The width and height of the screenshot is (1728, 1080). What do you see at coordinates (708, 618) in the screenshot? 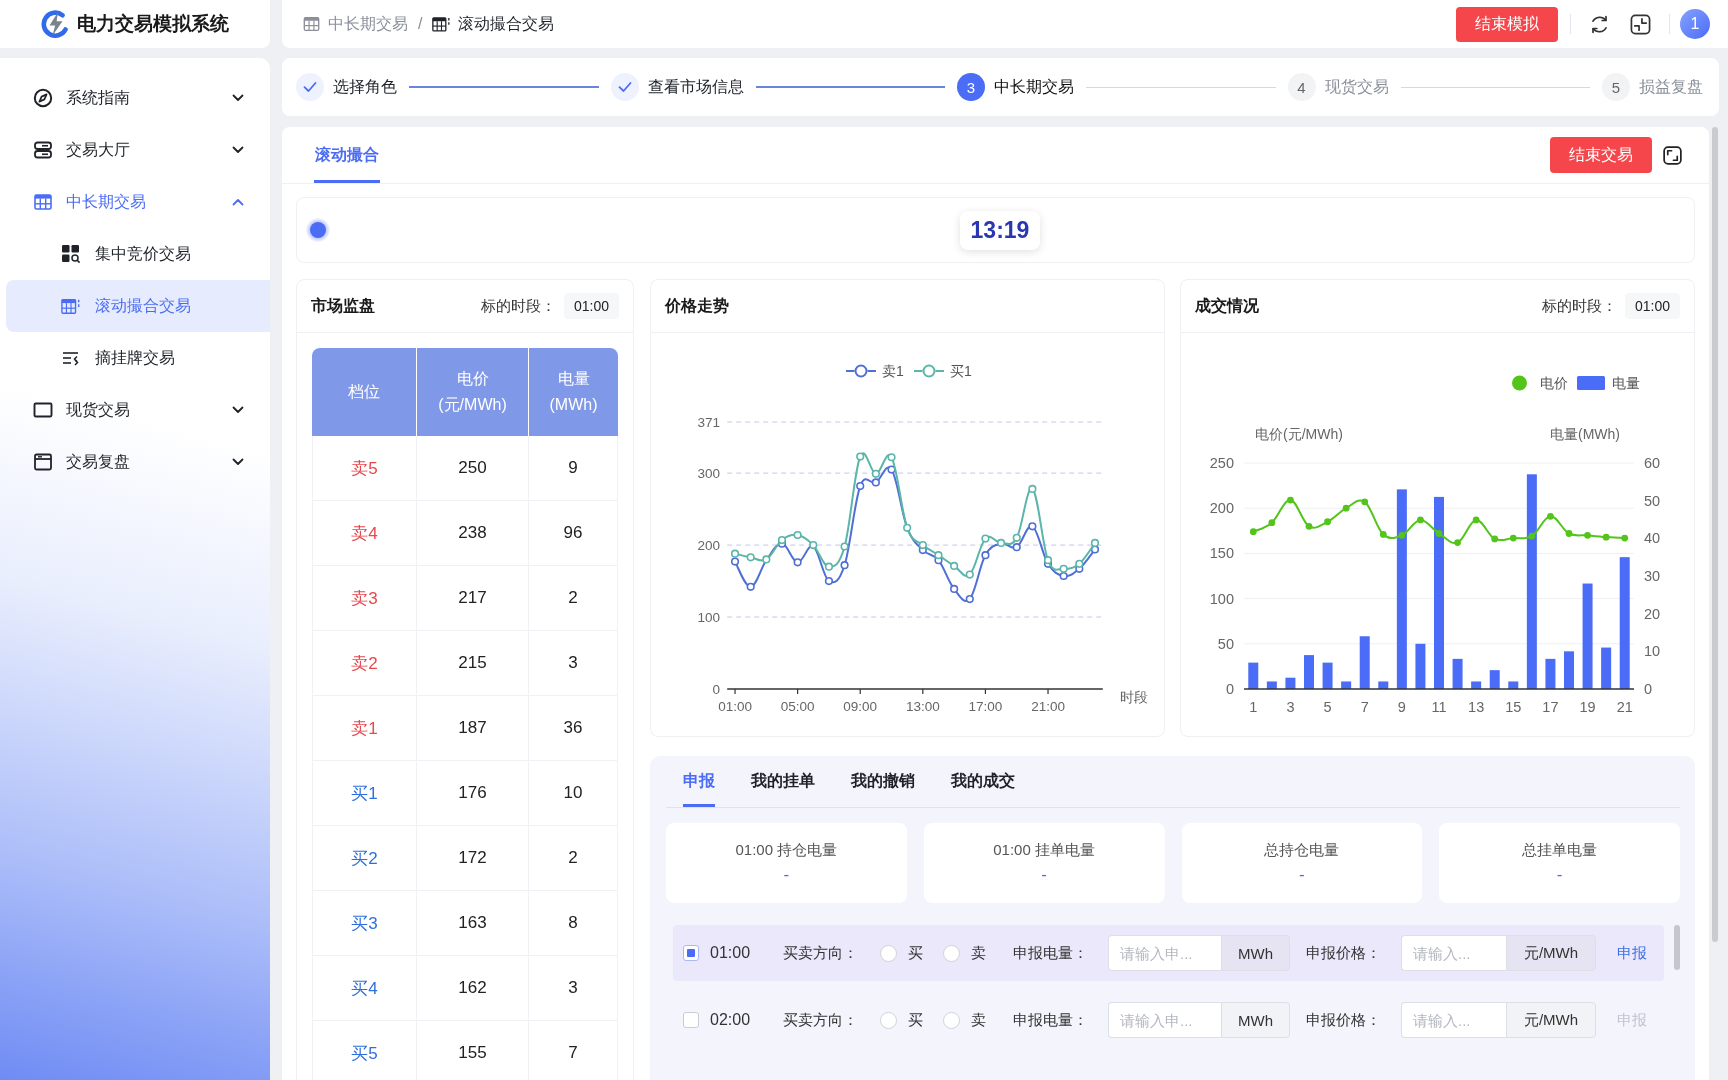
I see `axis-tick-label: 100` at bounding box center [708, 618].